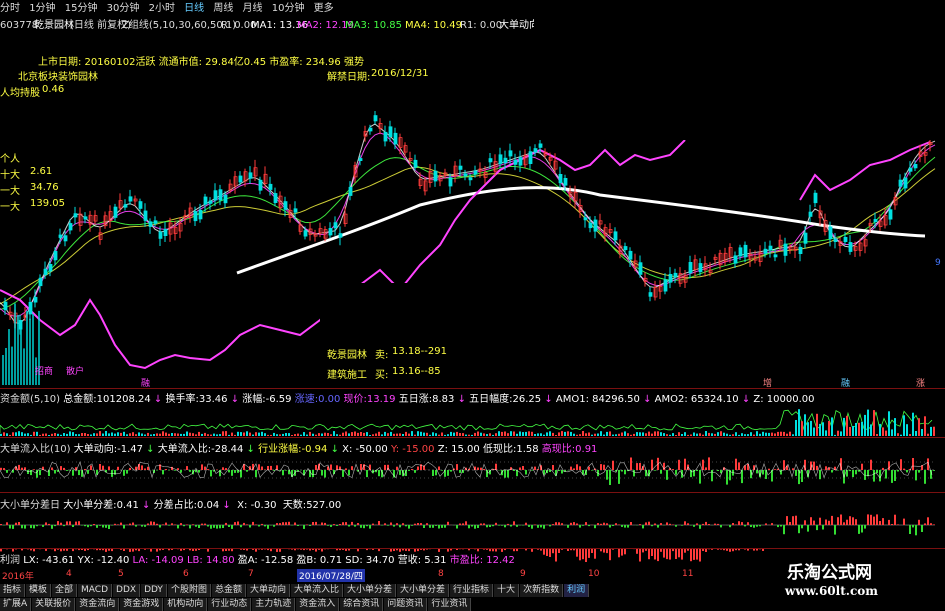 The height and width of the screenshot is (611, 945). Describe the element at coordinates (527, 399) in the screenshot. I see `ind1-wrfd: 26.25` at that location.